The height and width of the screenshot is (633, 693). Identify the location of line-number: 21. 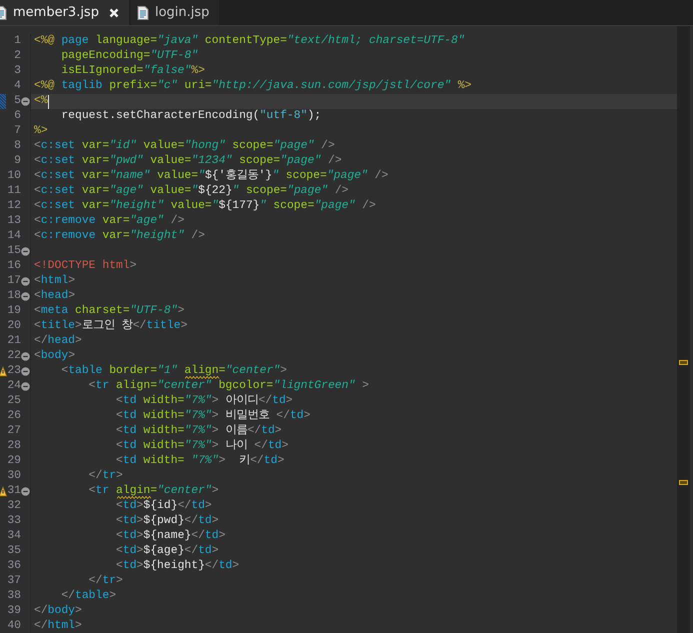
(14, 341).